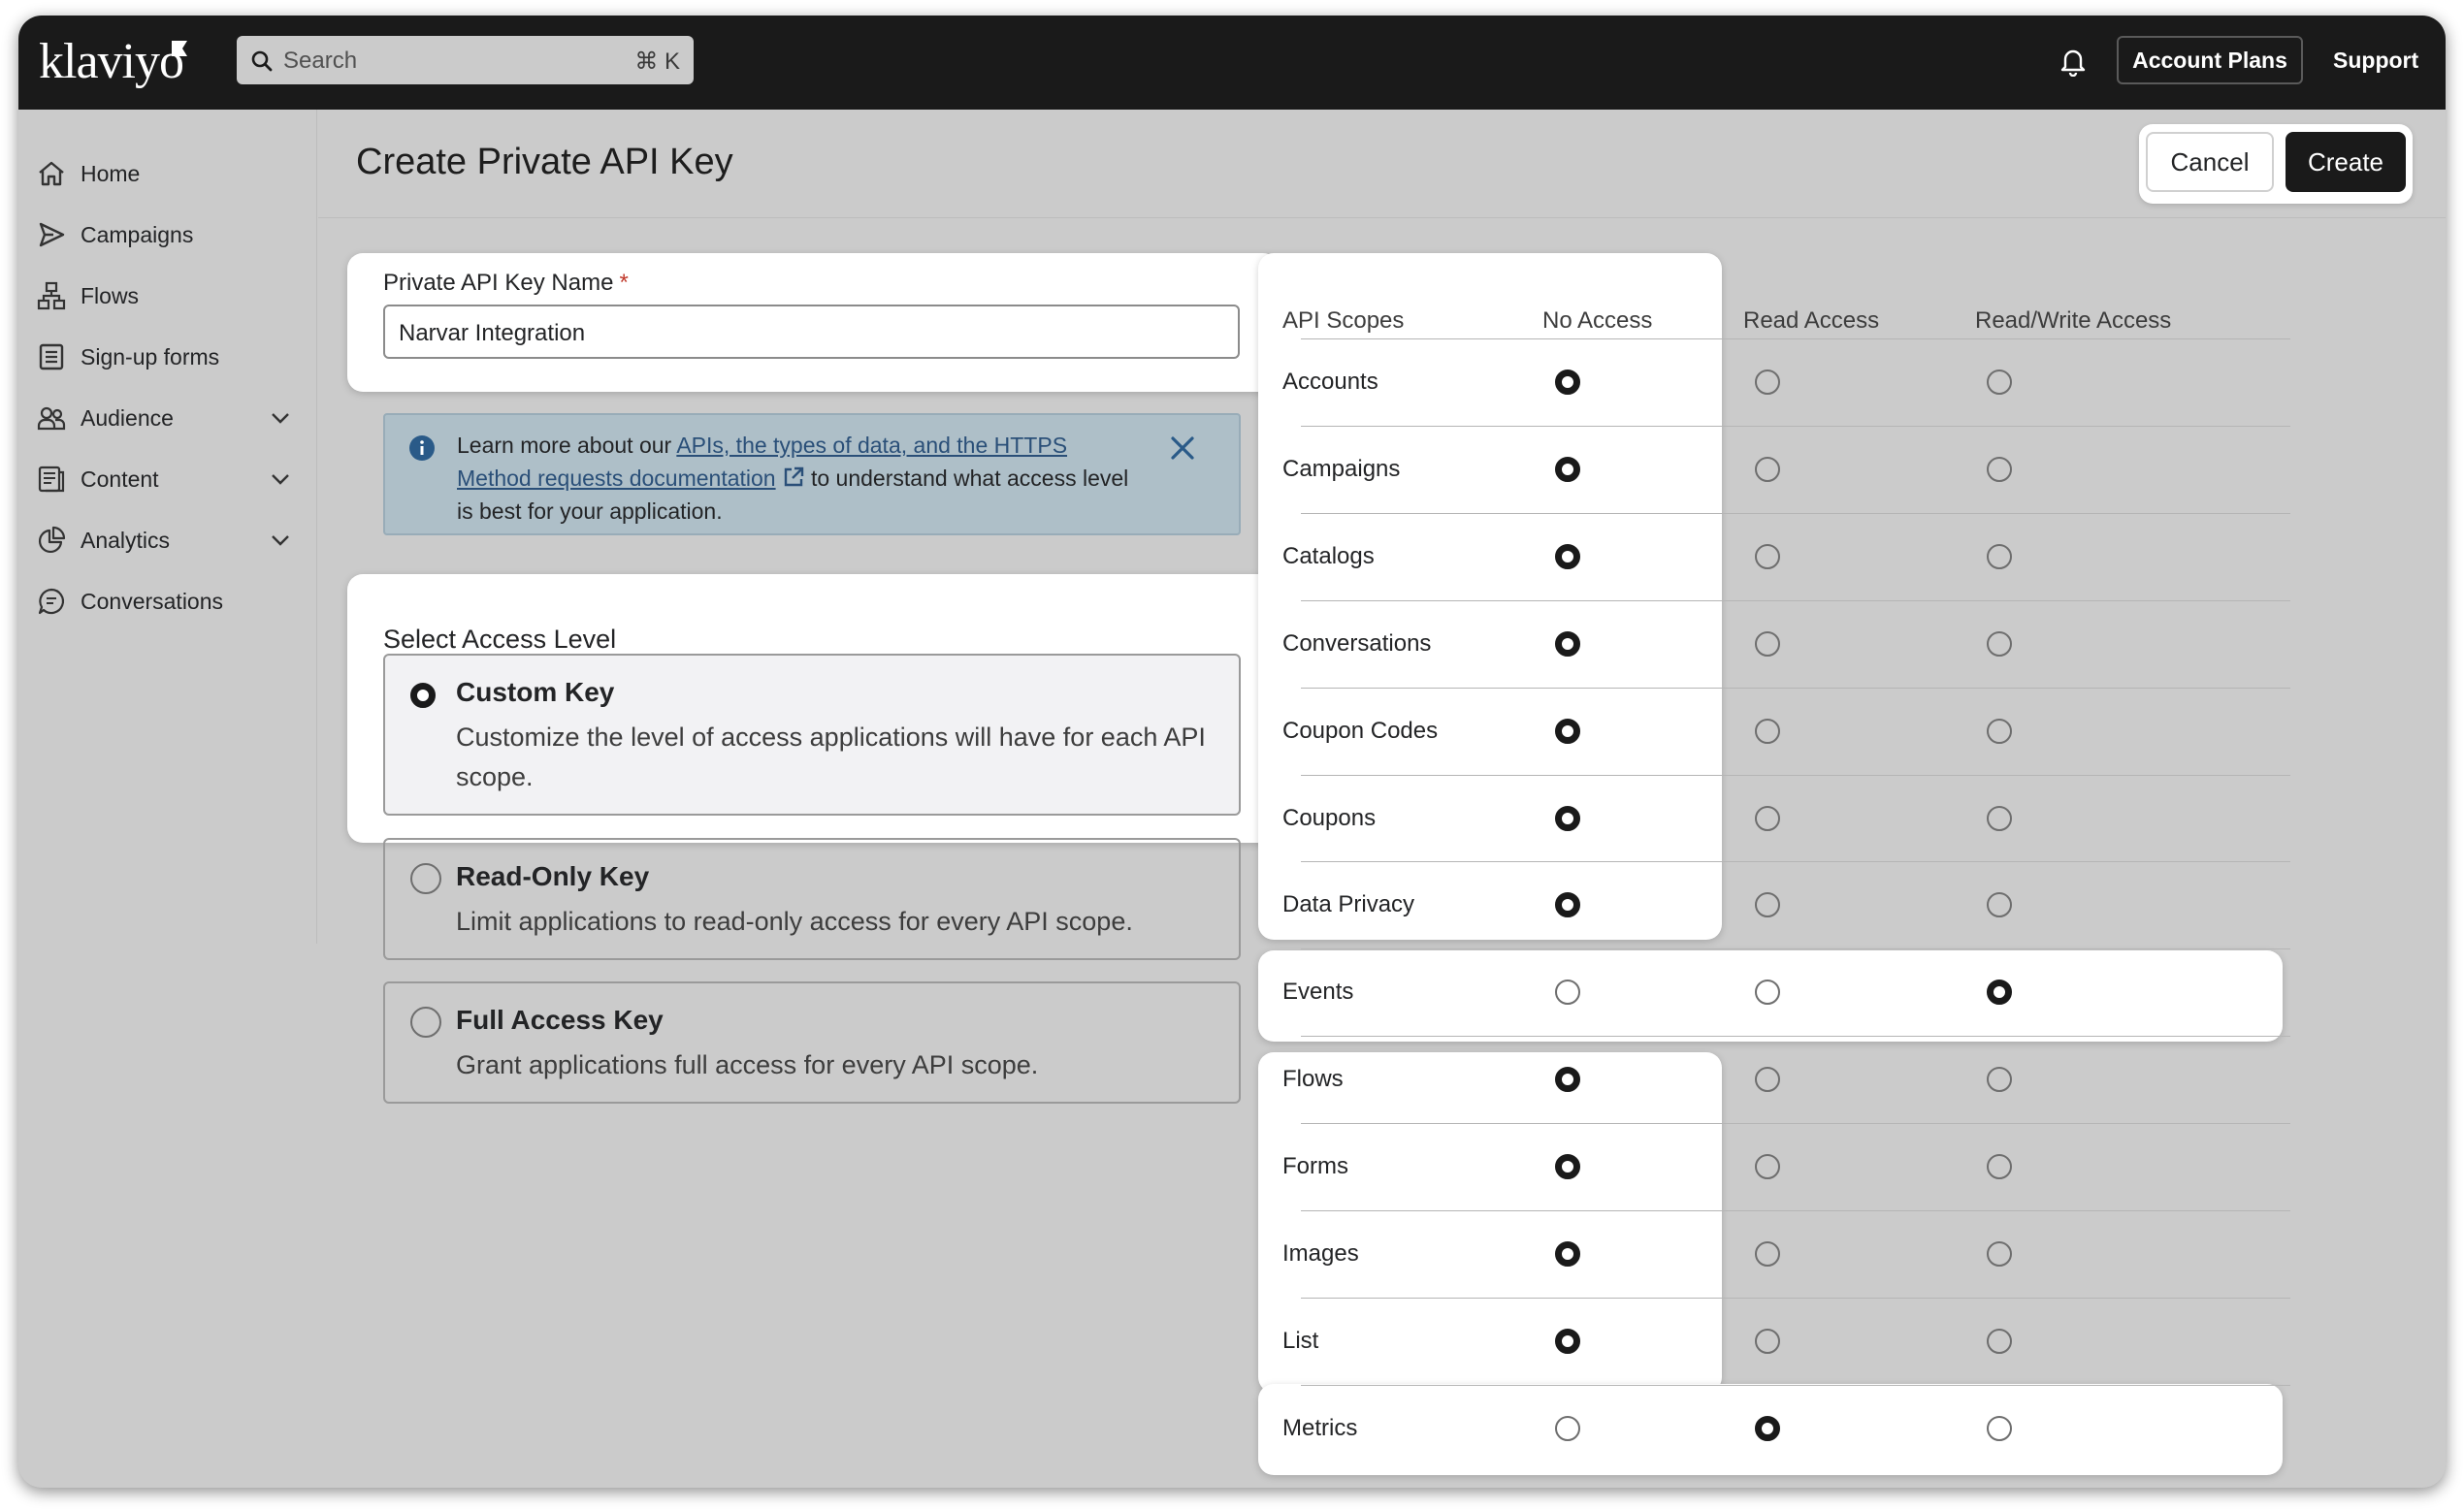 This screenshot has width=2464, height=1510. I want to click on create-button: Create, so click(2346, 162).